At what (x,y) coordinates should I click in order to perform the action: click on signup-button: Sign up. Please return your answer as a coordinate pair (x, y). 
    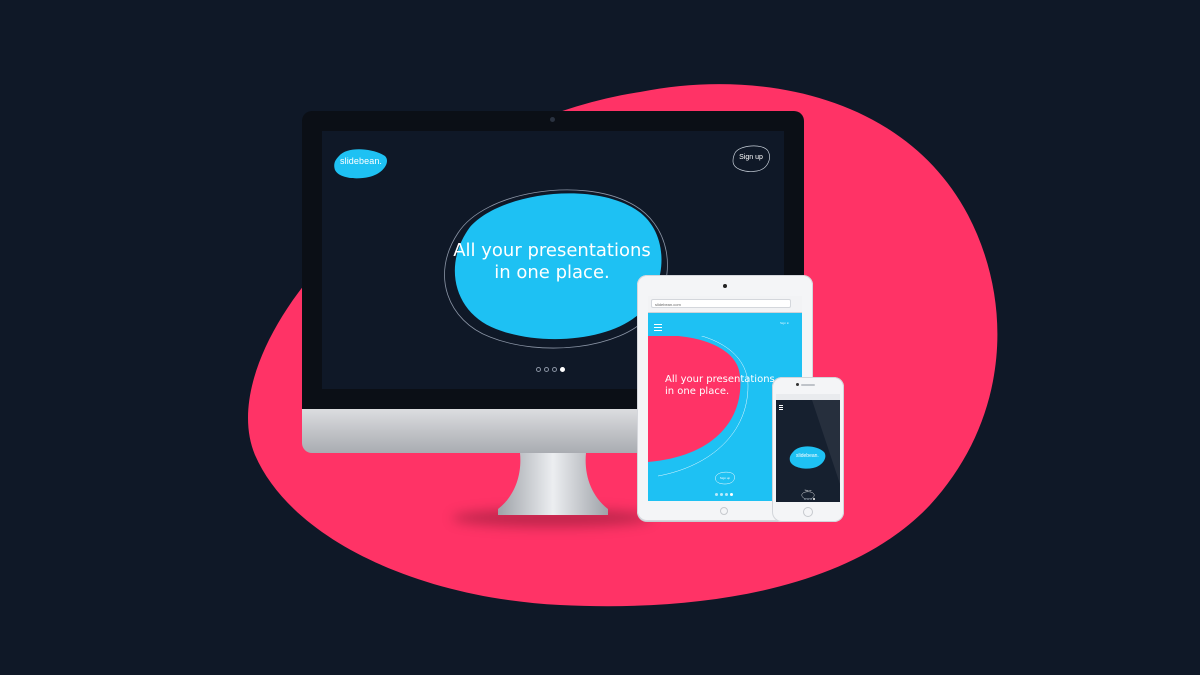
    Looking at the image, I should click on (751, 158).